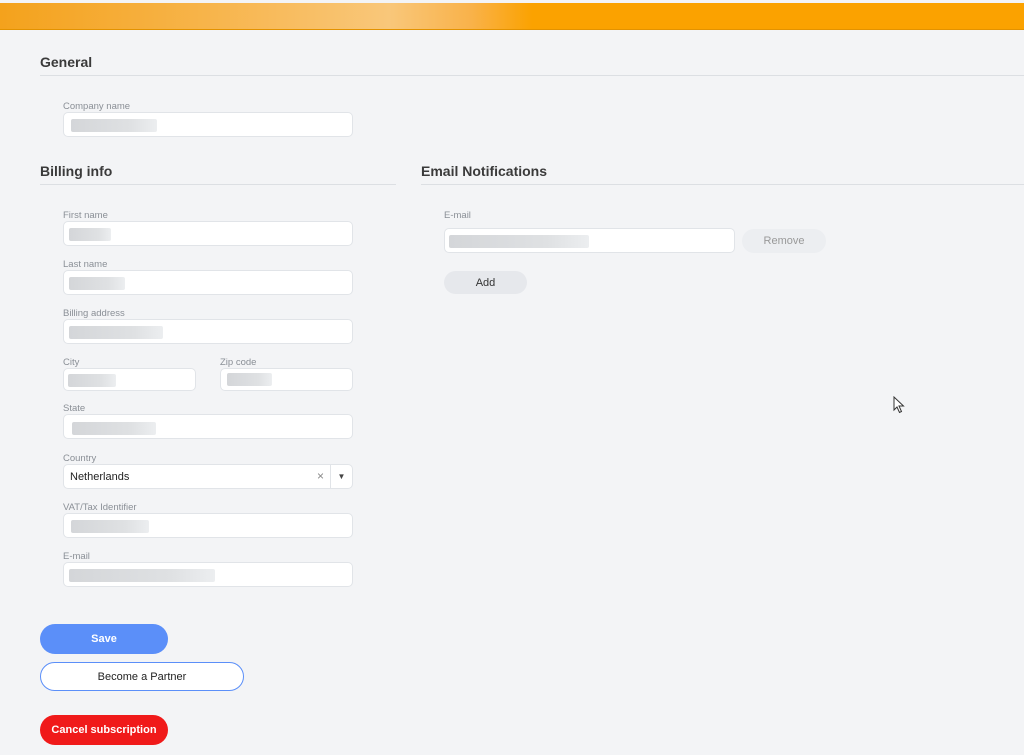  Describe the element at coordinates (899, 405) in the screenshot. I see `mouse-cursor-icon` at that location.